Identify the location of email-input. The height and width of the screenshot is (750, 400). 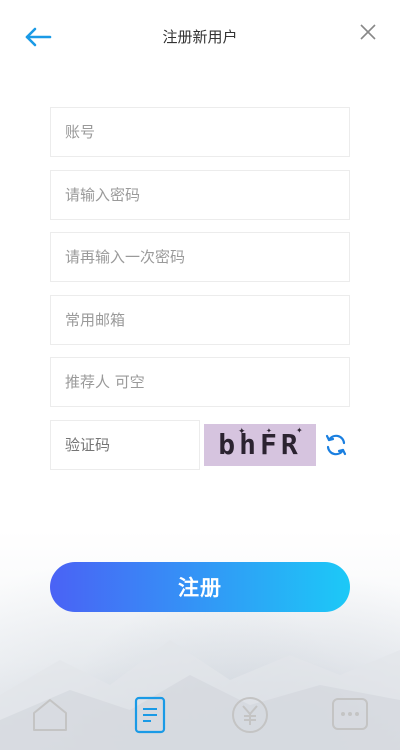
(200, 319).